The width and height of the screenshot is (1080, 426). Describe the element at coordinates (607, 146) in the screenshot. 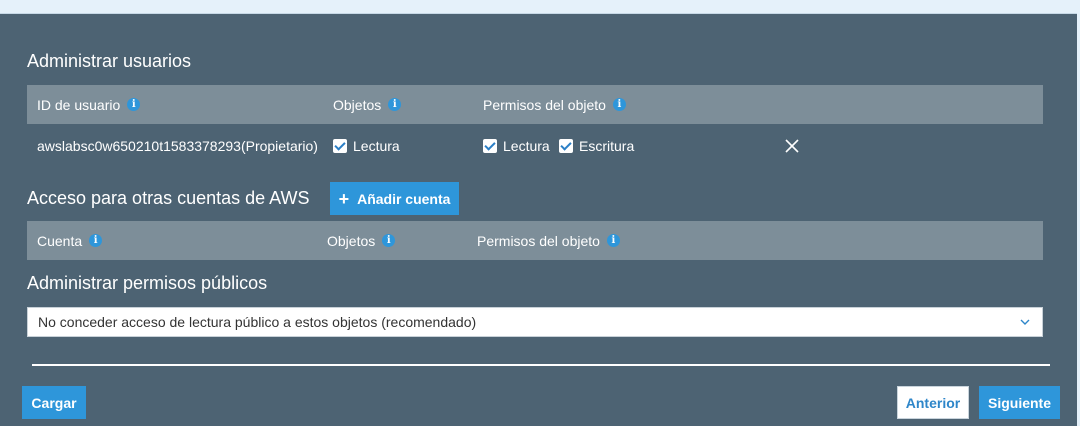

I see `perm-write-label: Escritura` at that location.